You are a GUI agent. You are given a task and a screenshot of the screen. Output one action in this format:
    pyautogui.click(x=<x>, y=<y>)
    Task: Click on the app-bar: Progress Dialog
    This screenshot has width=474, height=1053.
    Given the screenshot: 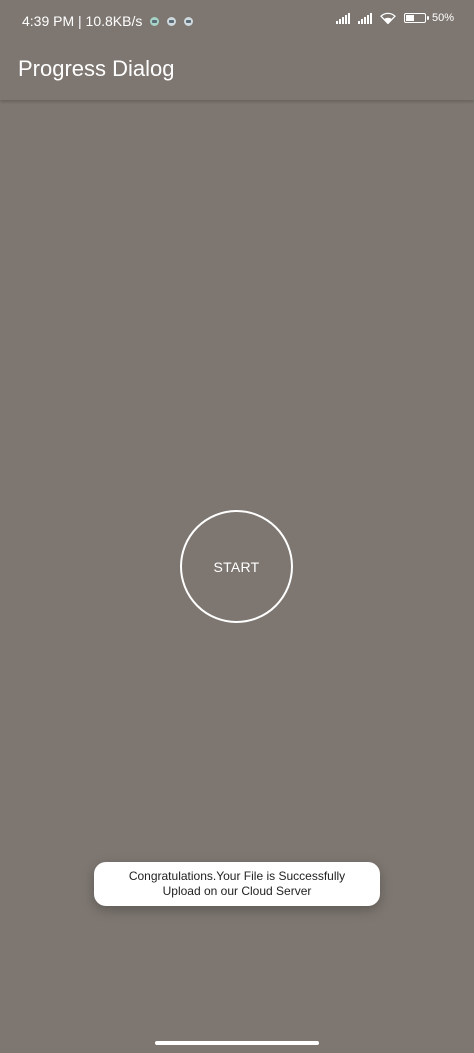 What is the action you would take?
    pyautogui.click(x=237, y=70)
    